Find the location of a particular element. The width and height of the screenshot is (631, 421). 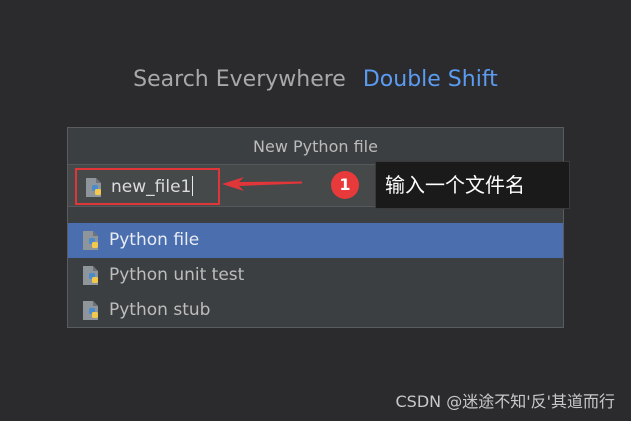

kind-label: Python file is located at coordinates (154, 240).